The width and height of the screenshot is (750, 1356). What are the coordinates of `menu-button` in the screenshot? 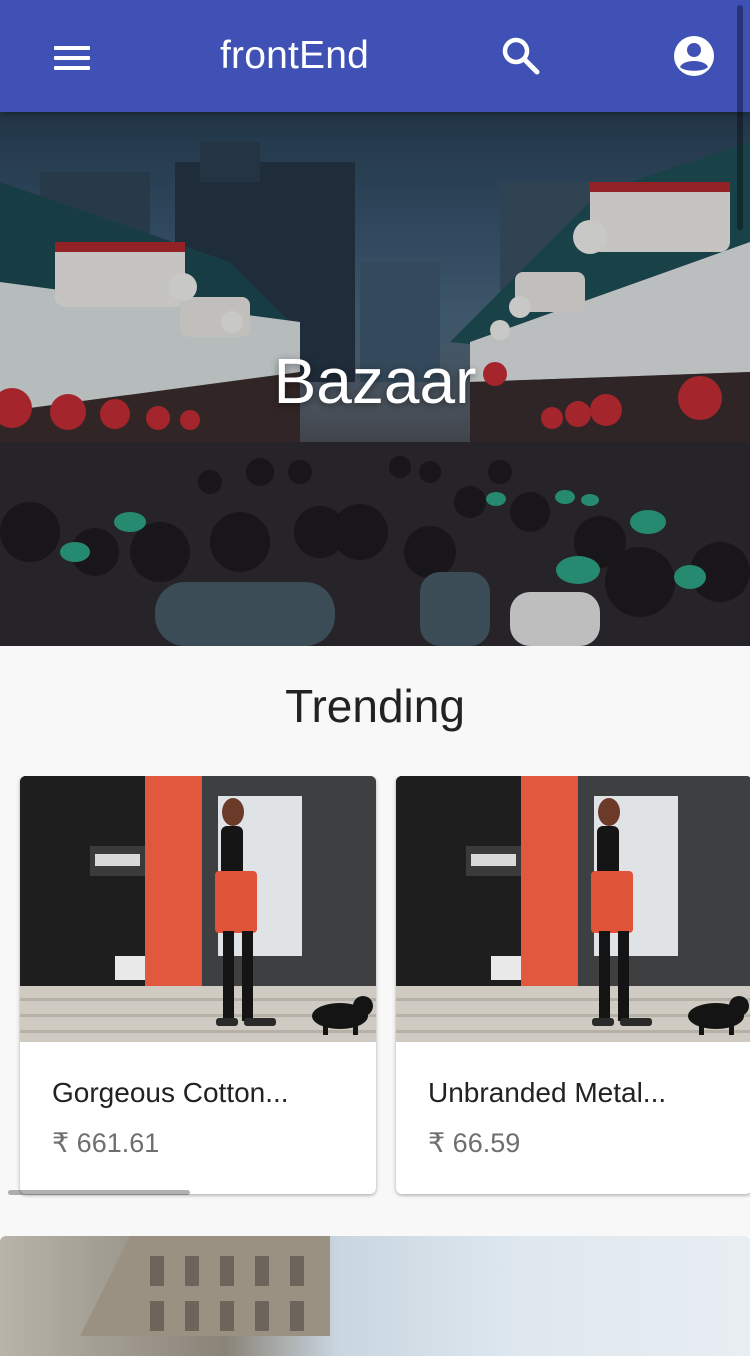 It's located at (72, 56).